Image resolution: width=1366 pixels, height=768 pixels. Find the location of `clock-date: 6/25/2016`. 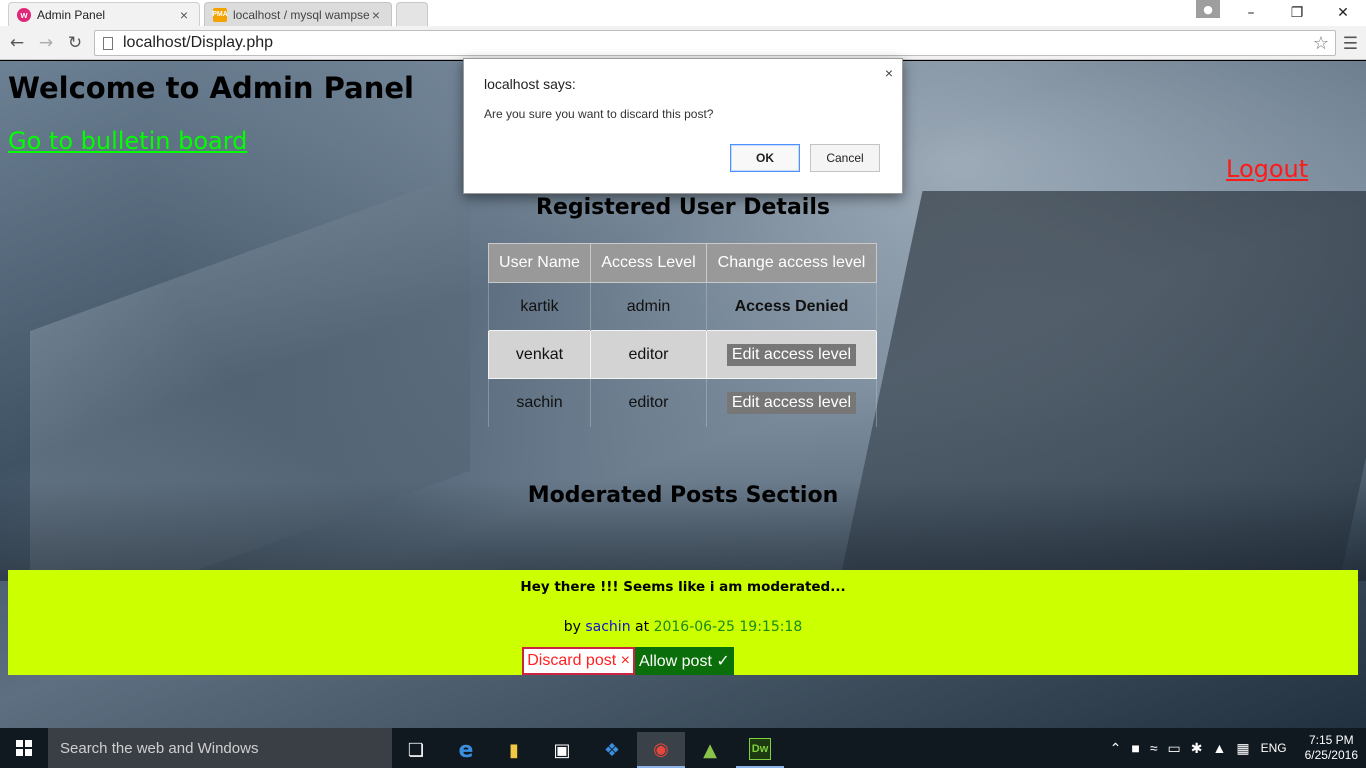

clock-date: 6/25/2016 is located at coordinates (1331, 755).